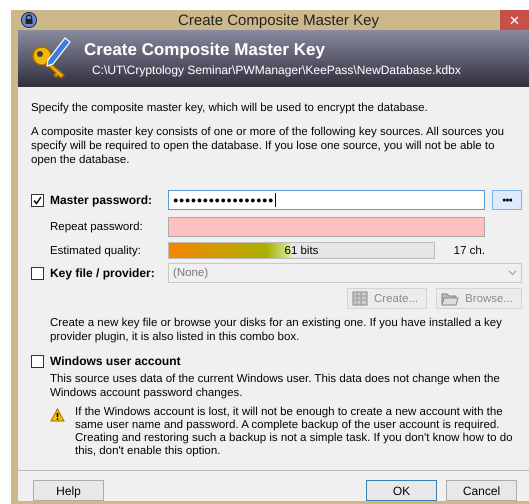 This screenshot has width=529, height=504. Describe the element at coordinates (29, 20) in the screenshot. I see `lock-icon` at that location.